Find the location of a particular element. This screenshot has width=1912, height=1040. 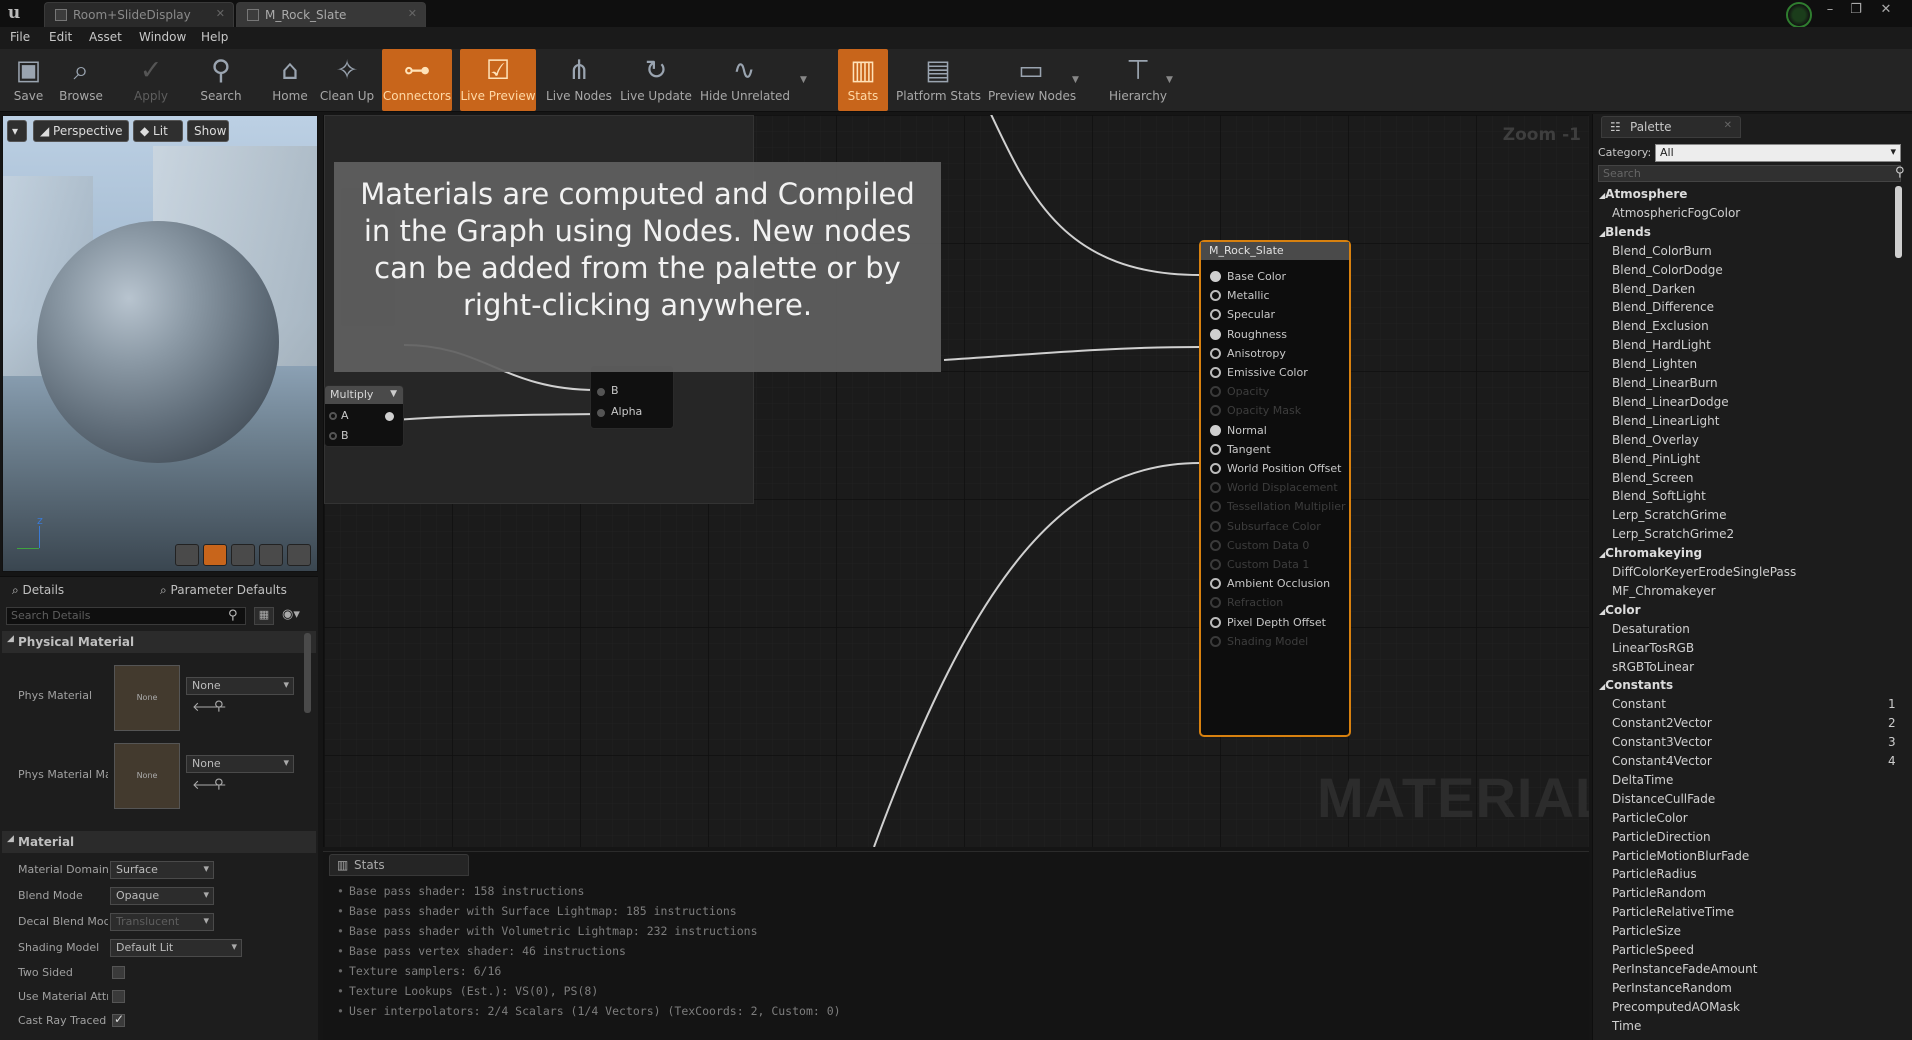

use-material-attributes-checkbox is located at coordinates (118, 996).